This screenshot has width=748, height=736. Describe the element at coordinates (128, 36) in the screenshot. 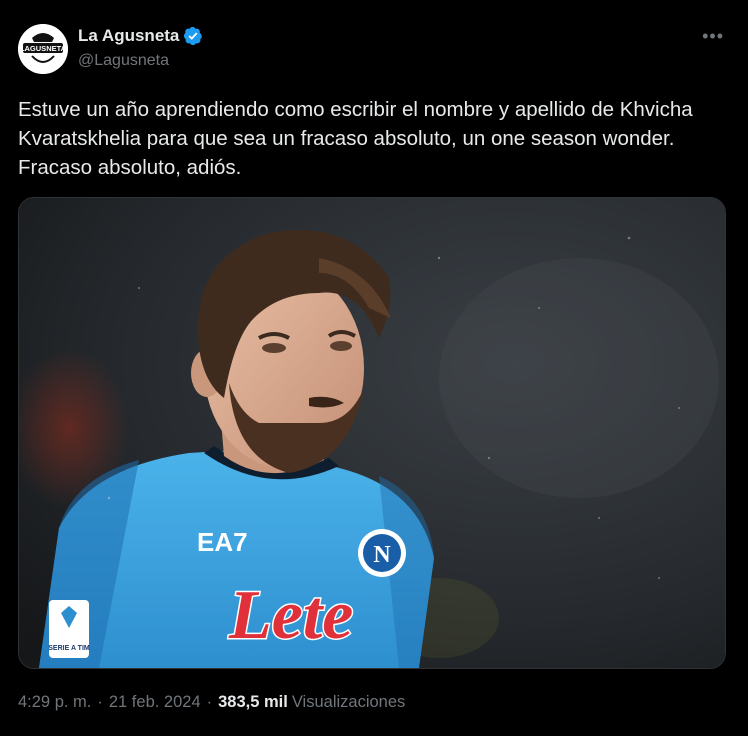

I see `author-display-name: La Agusneta` at that location.